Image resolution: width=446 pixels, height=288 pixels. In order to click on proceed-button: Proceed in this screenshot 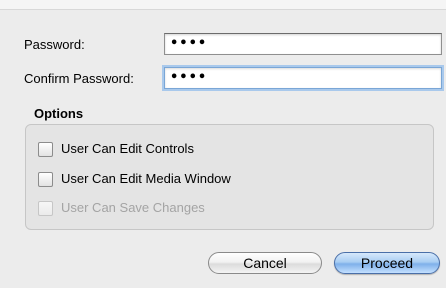, I will do `click(387, 263)`.